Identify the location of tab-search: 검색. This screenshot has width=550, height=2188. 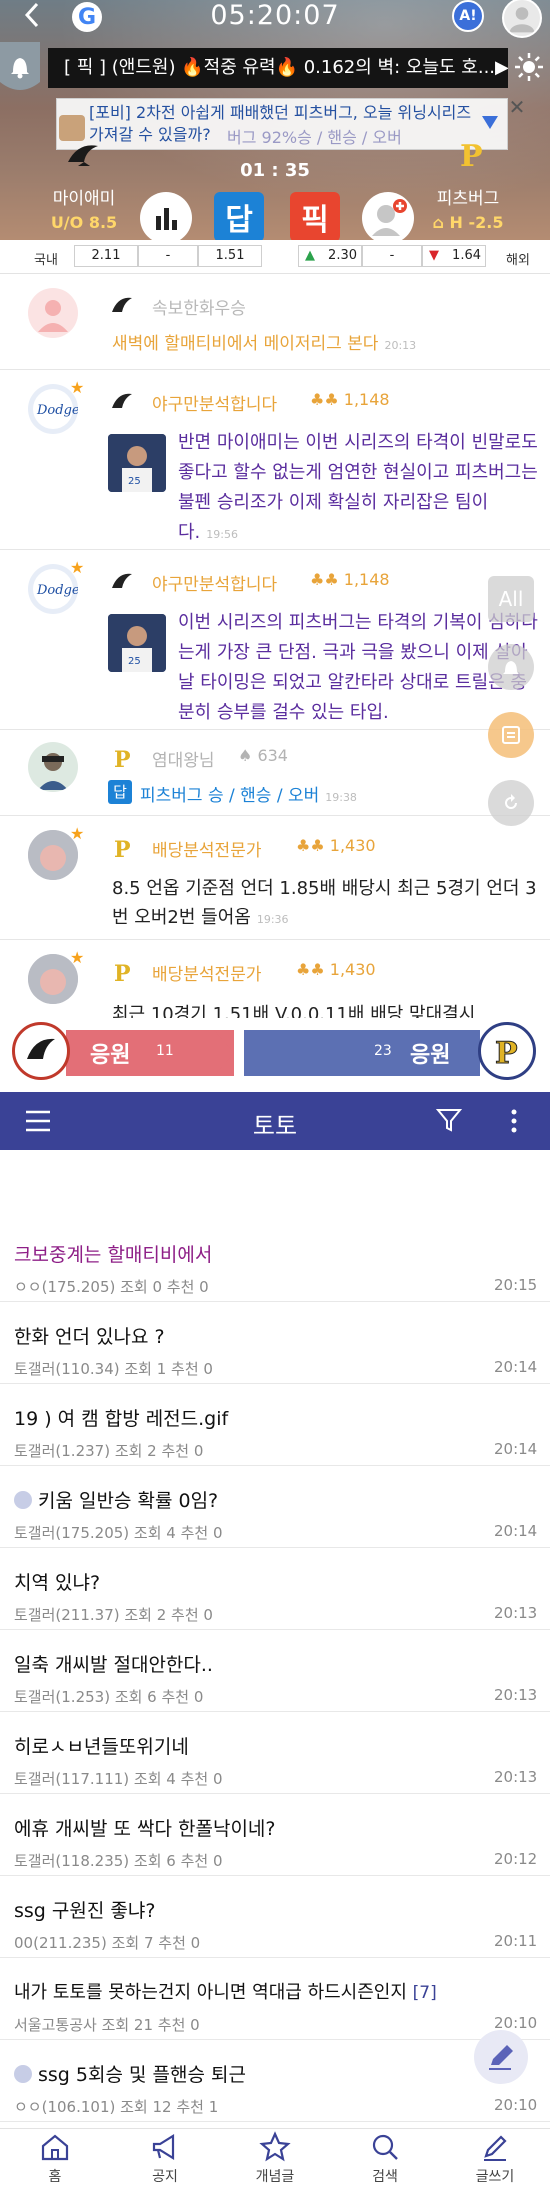
(385, 2158).